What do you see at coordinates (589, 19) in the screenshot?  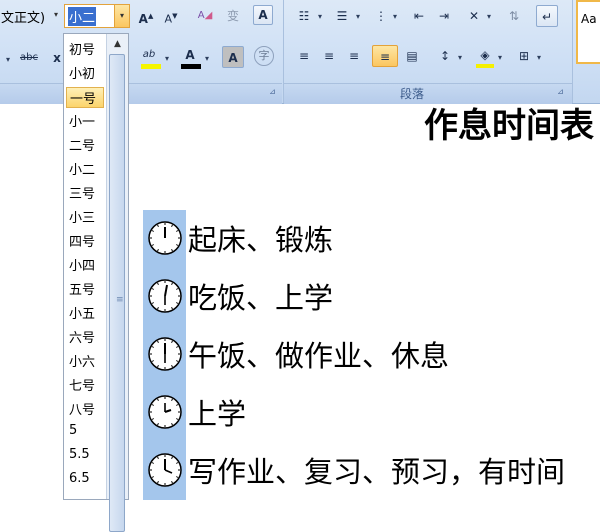 I see `style-preview: Aa` at bounding box center [589, 19].